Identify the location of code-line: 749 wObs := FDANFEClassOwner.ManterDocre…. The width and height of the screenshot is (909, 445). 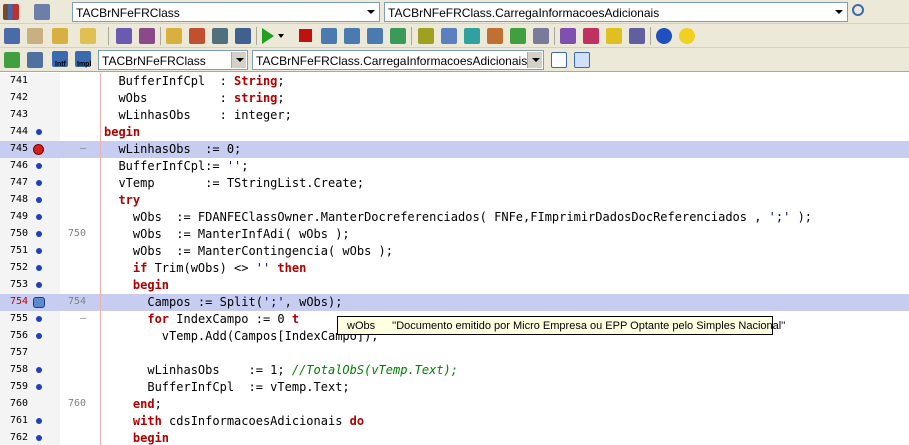
(454, 217).